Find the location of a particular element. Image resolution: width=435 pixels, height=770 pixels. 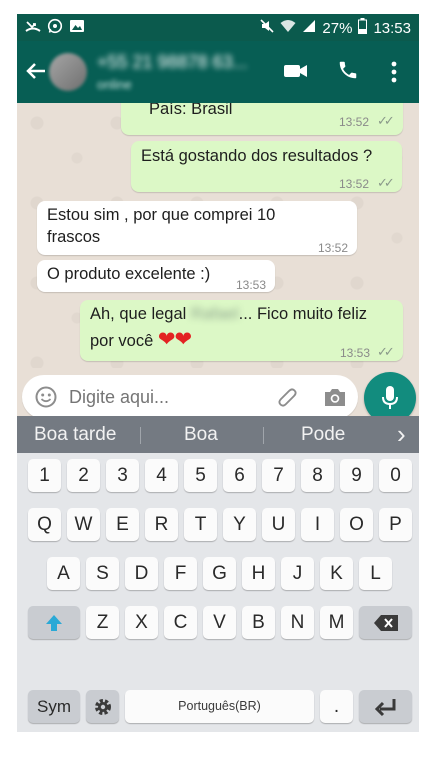

space-key: Português(BR) is located at coordinates (219, 706).